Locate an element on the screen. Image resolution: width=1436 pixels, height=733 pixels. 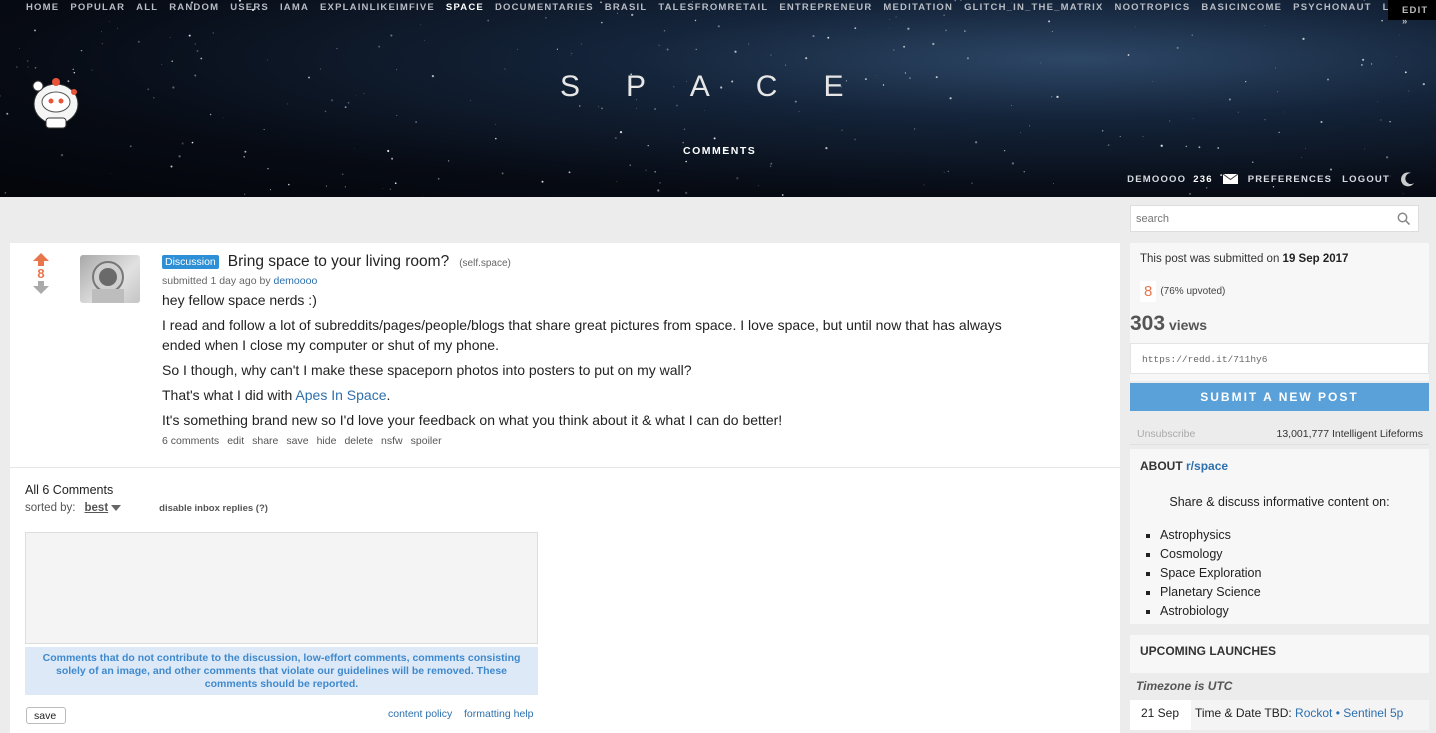
site-title: SPACE is located at coordinates (718, 87).